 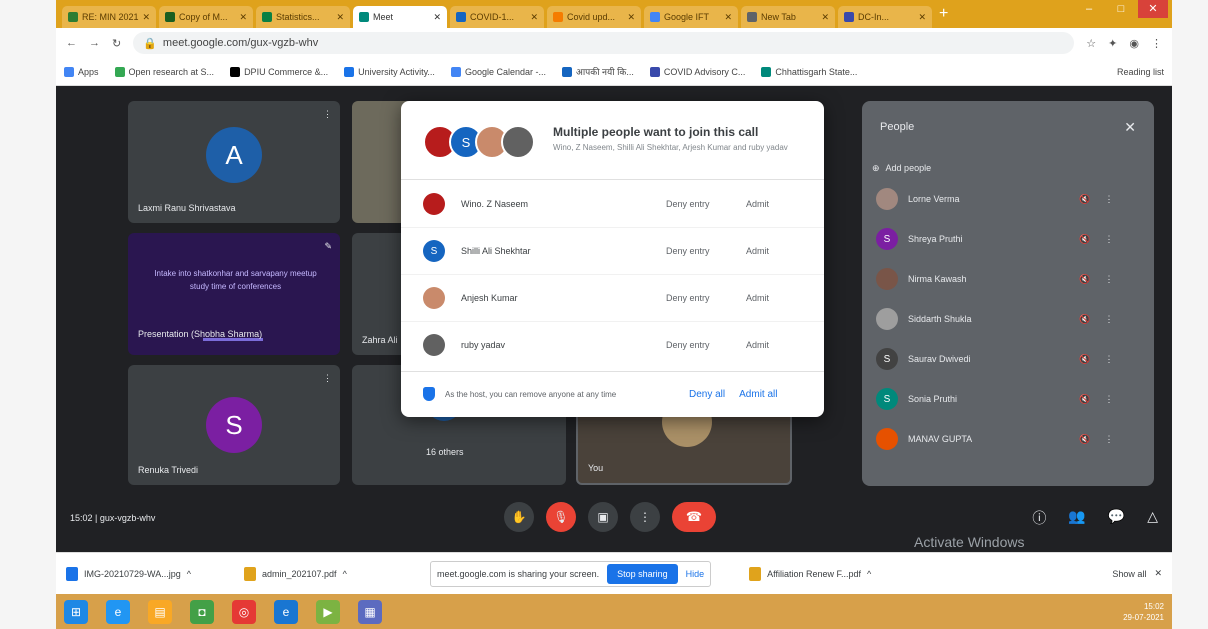 I want to click on more-options-button: ⋮, so click(x=645, y=517).